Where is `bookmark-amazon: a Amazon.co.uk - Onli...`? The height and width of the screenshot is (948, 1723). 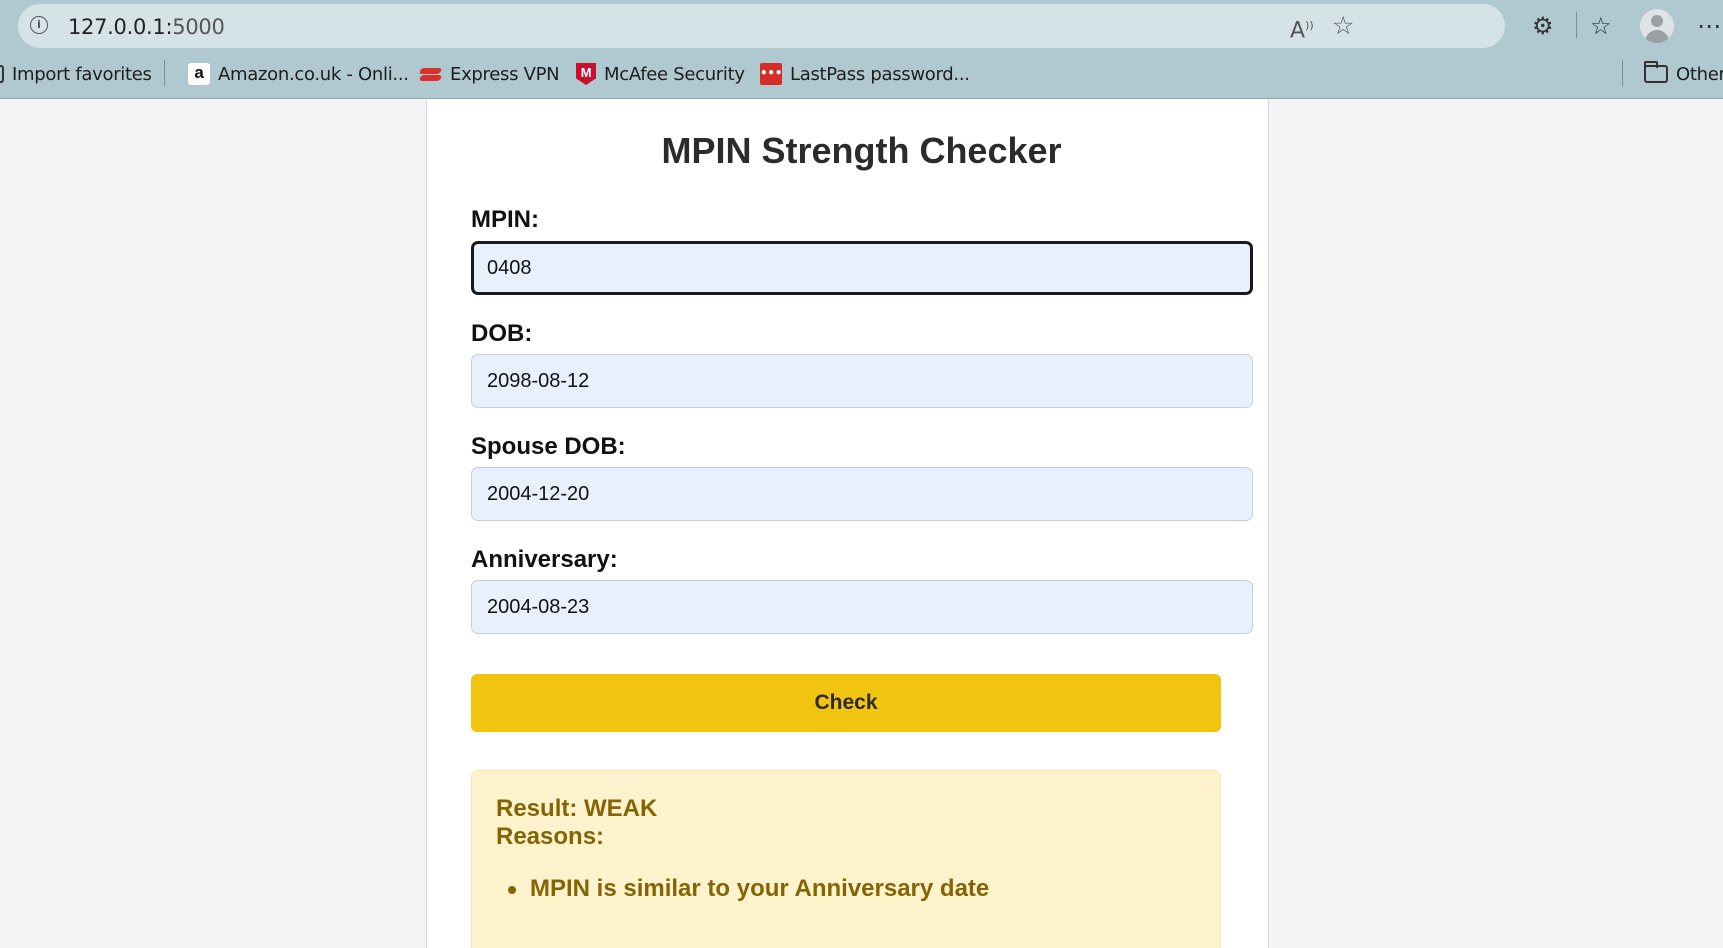 bookmark-amazon: a Amazon.co.uk - Onli... is located at coordinates (298, 74).